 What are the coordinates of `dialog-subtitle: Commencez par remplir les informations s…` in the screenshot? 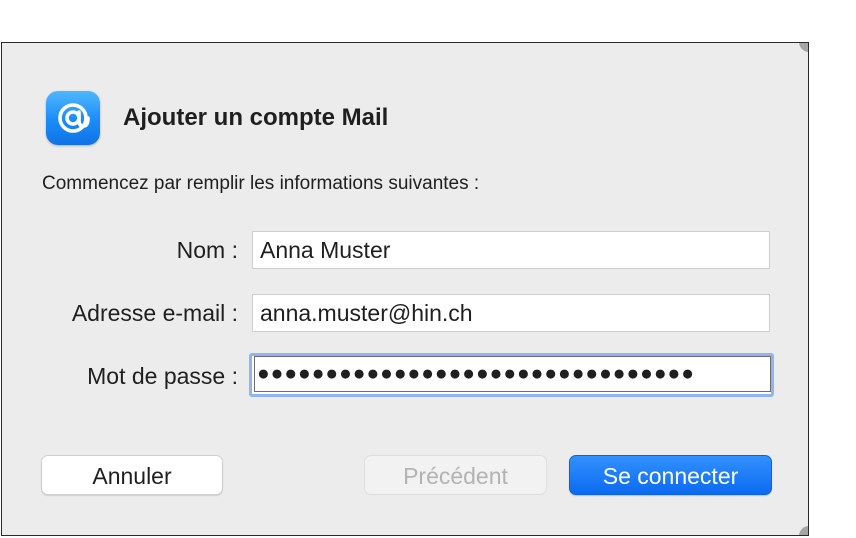 It's located at (261, 183).